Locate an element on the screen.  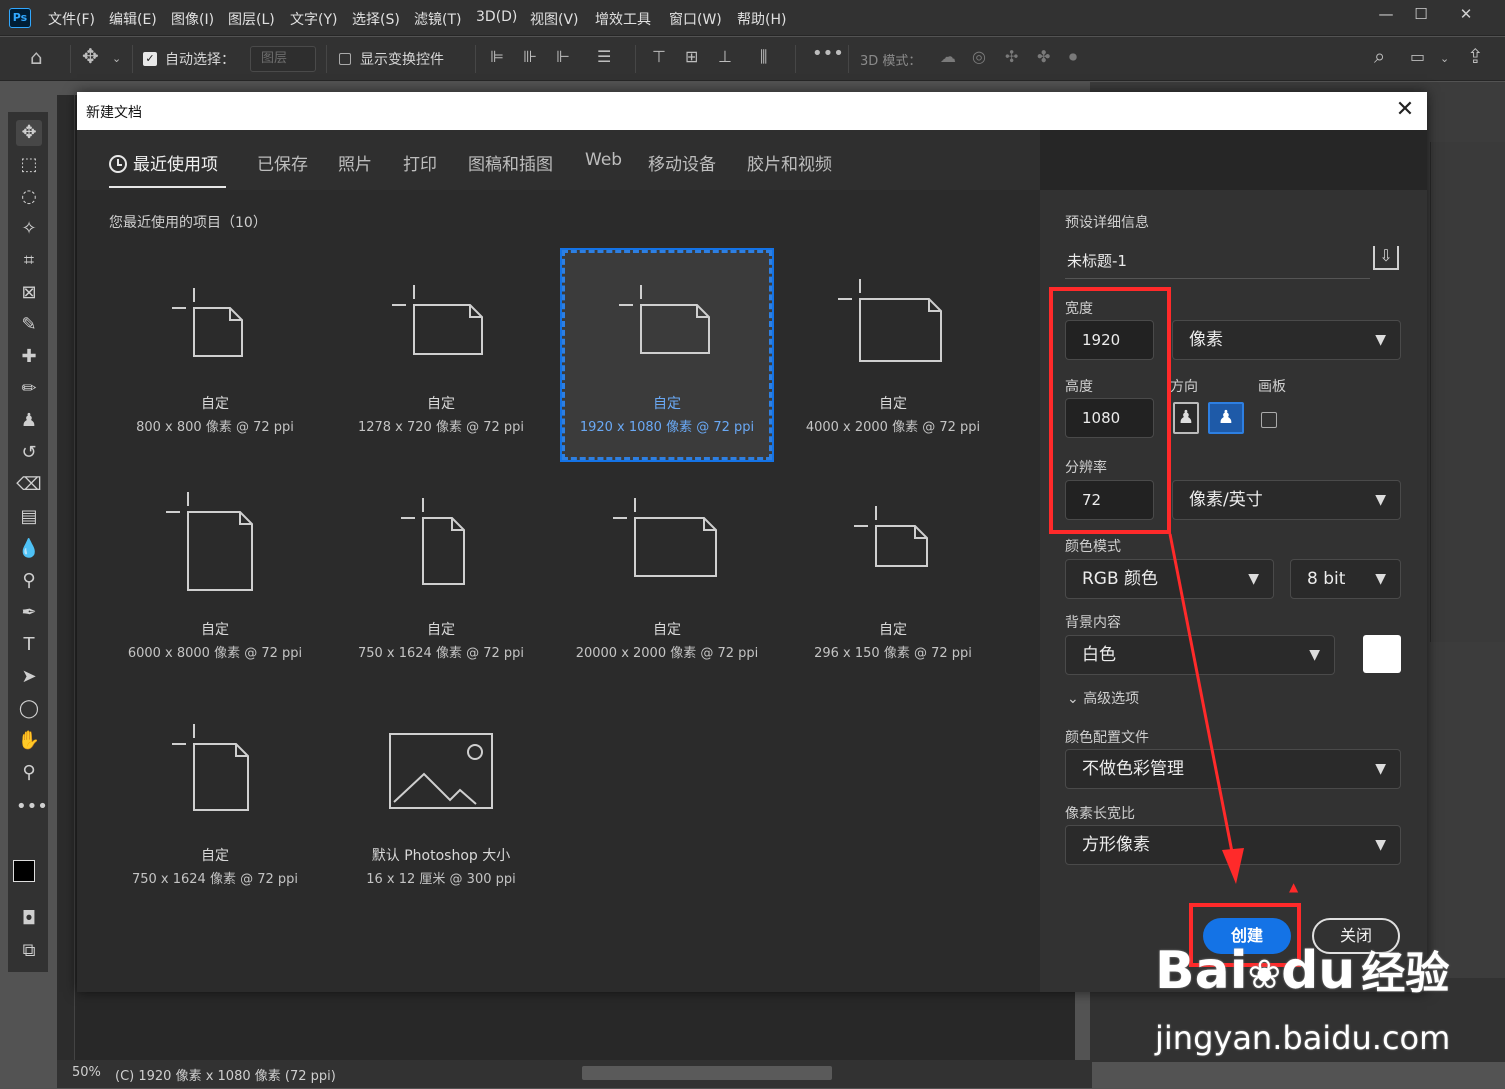
tab-recent: 最近使用项 is located at coordinates (163, 162).